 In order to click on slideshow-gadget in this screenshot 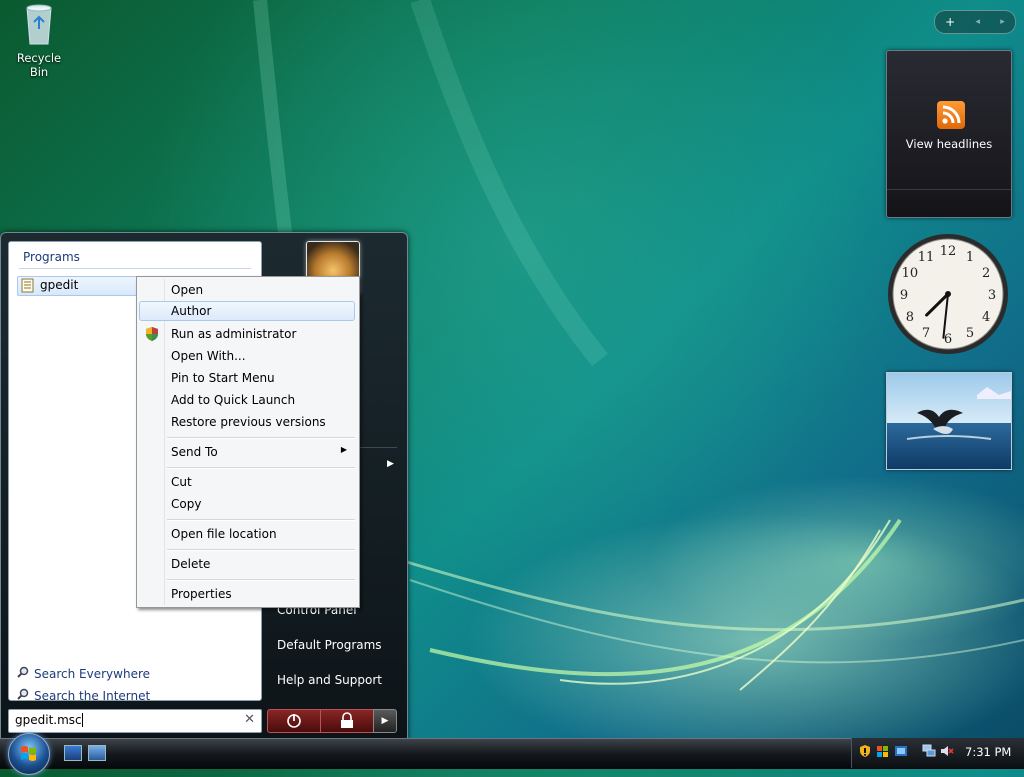, I will do `click(949, 421)`.